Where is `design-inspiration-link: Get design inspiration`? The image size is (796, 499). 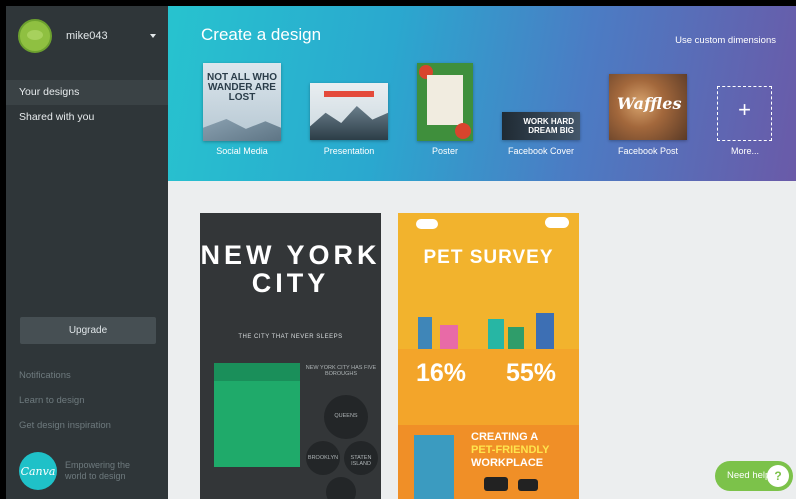
design-inspiration-link: Get design inspiration is located at coordinates (65, 425).